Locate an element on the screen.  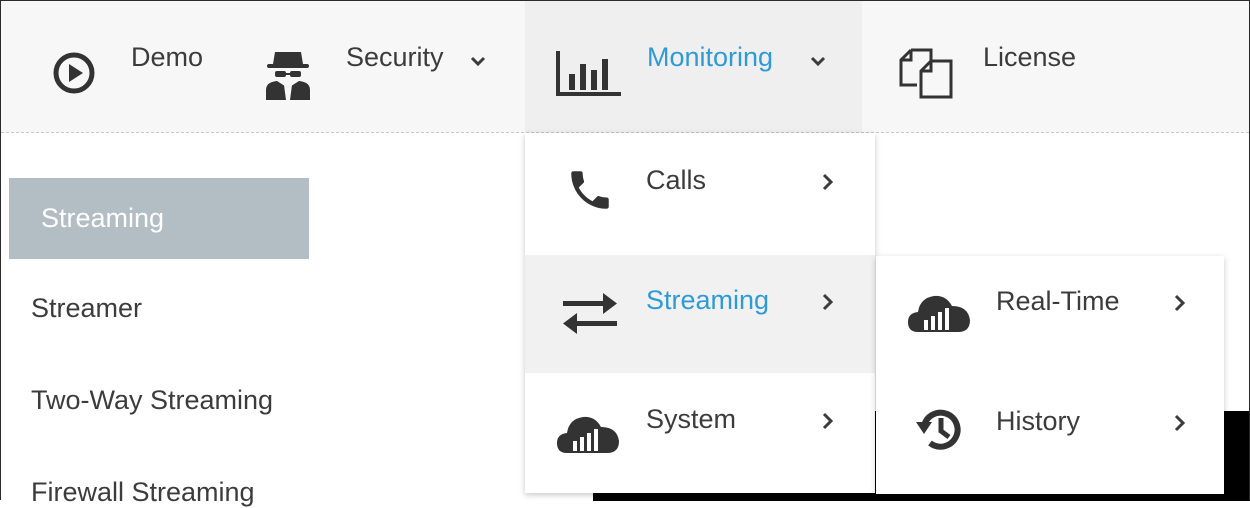
menu-item-calls: Calls is located at coordinates (700, 192).